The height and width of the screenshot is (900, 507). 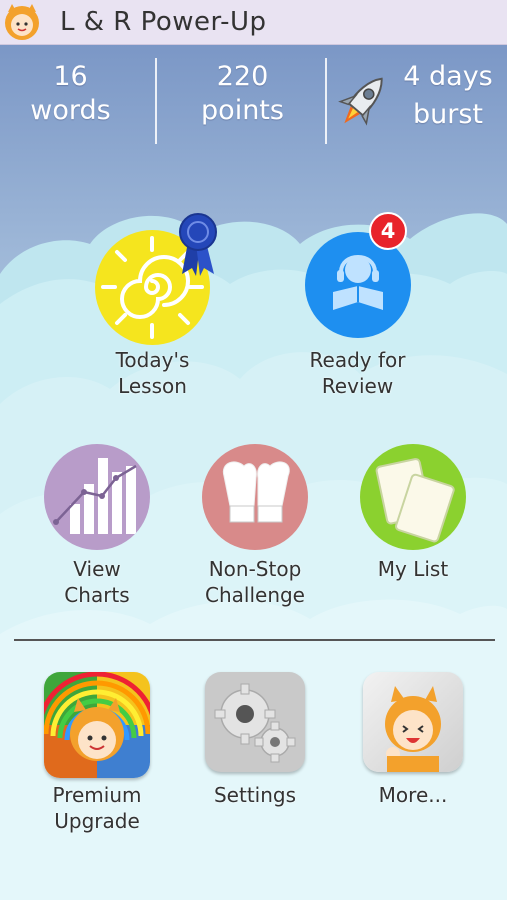 I want to click on points-label: points, so click(x=242, y=110).